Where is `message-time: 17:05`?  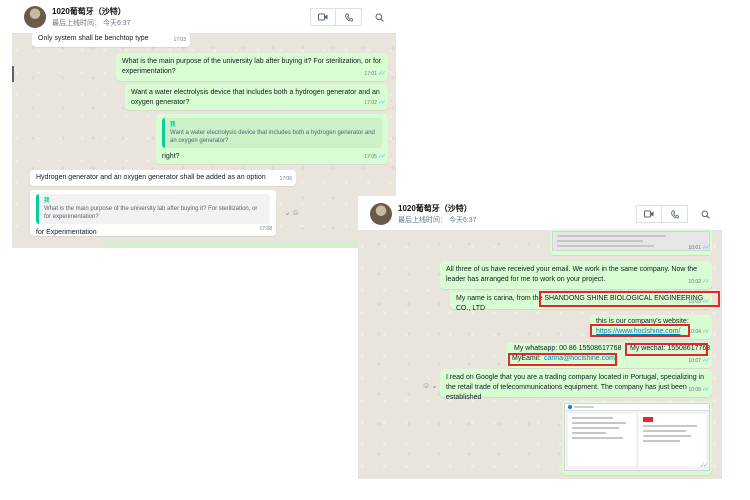
message-time: 17:05 is located at coordinates (370, 157).